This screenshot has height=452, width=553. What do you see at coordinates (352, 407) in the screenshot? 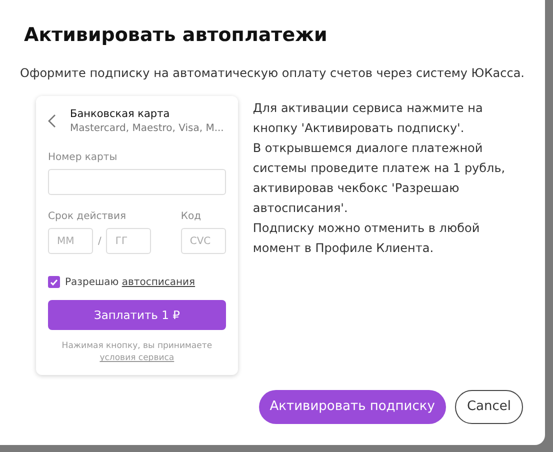
I see `activate-subscription-button: Активировать подписку` at bounding box center [352, 407].